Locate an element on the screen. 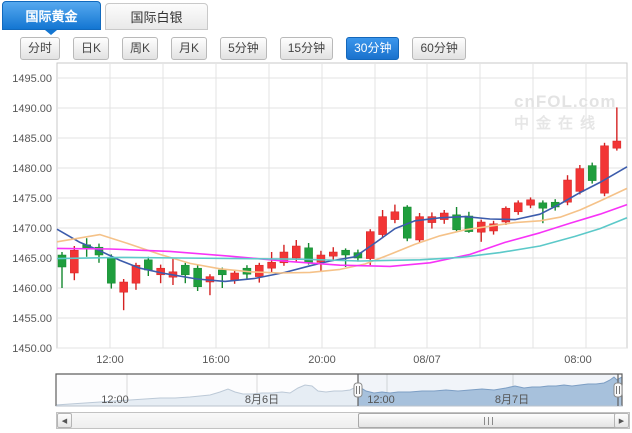  period-button-7: 60分钟 is located at coordinates (439, 48).